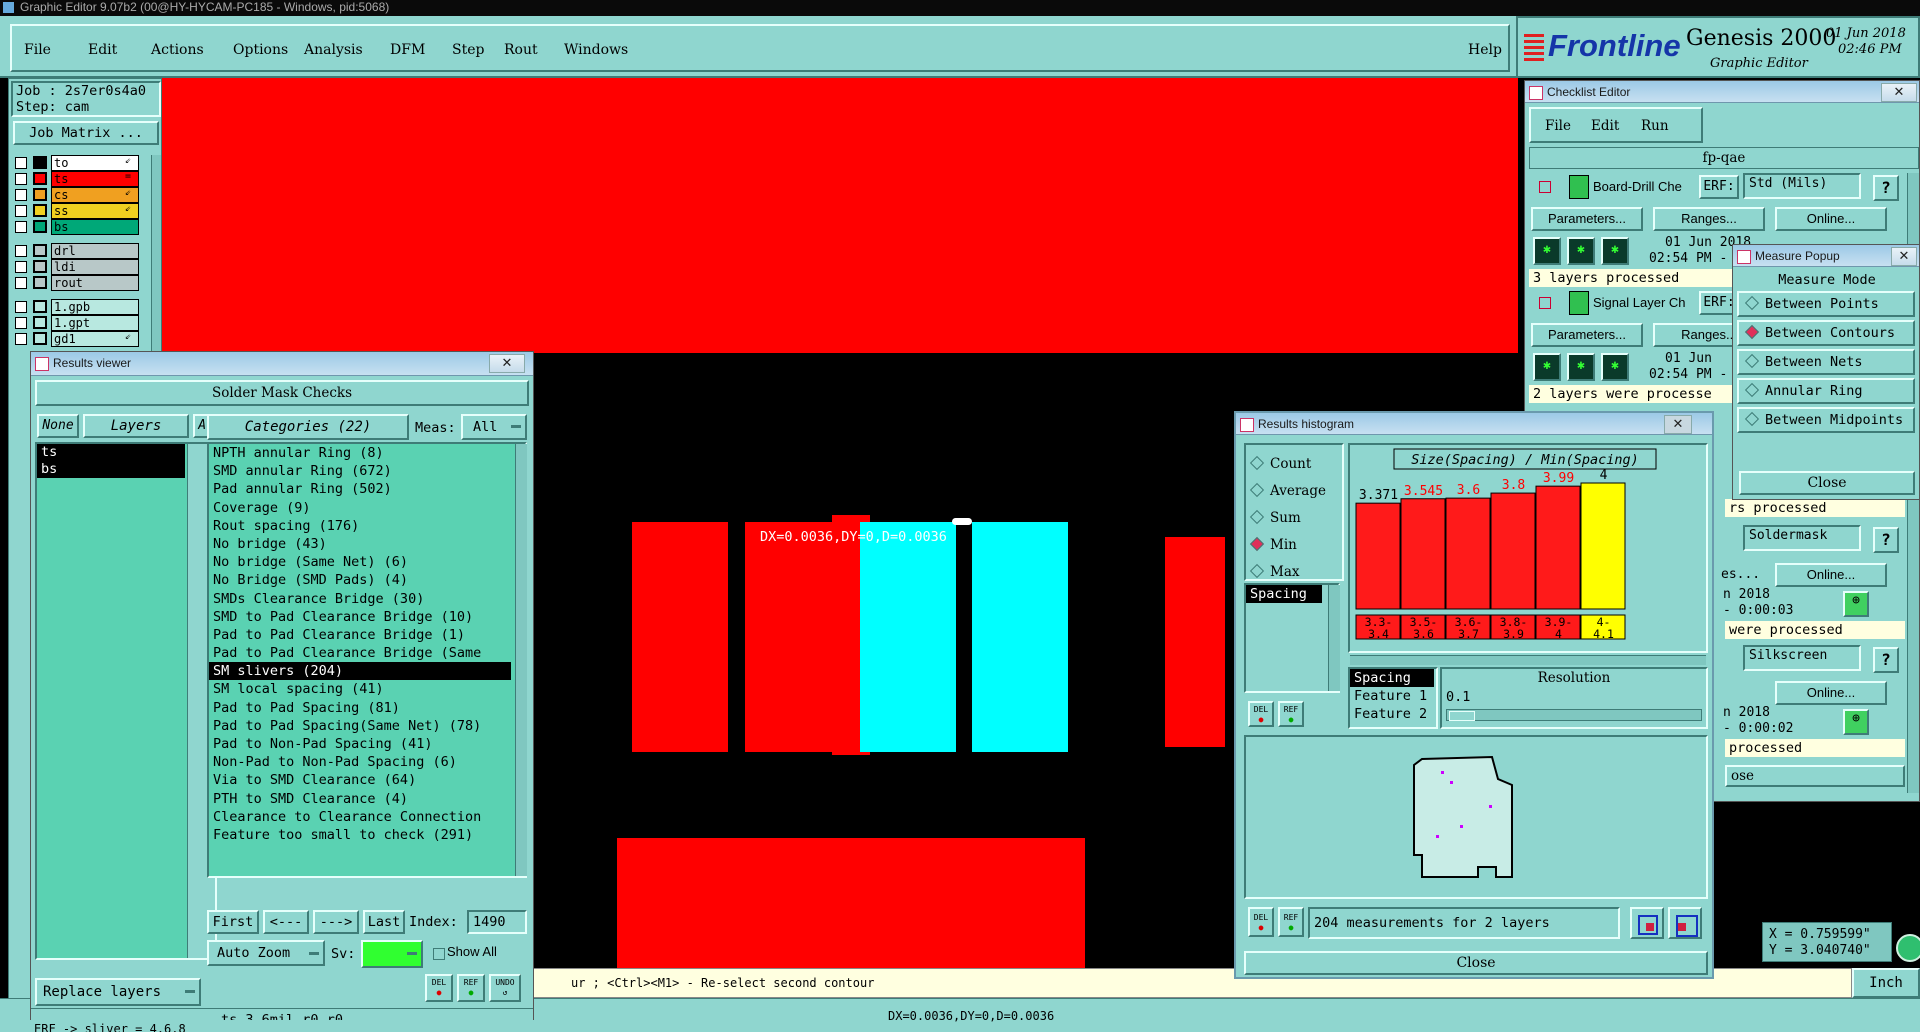 The width and height of the screenshot is (1920, 1032). What do you see at coordinates (1528, 660) in the screenshot?
I see `chart-hscrollbar` at bounding box center [1528, 660].